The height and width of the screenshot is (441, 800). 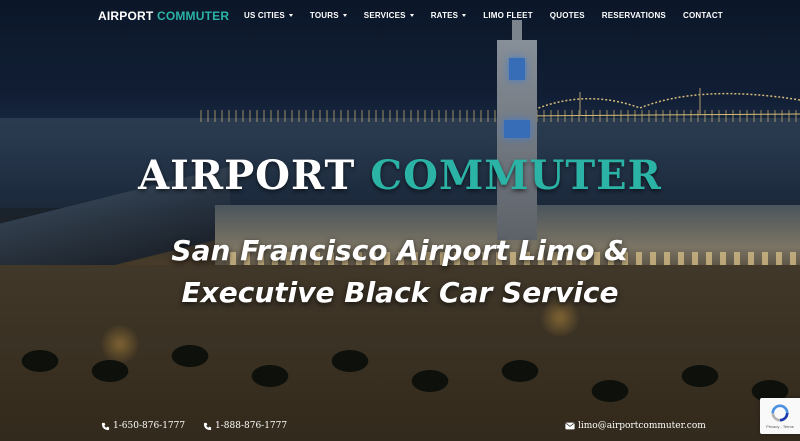 I want to click on nav-item-label: QUOTES, so click(x=567, y=15).